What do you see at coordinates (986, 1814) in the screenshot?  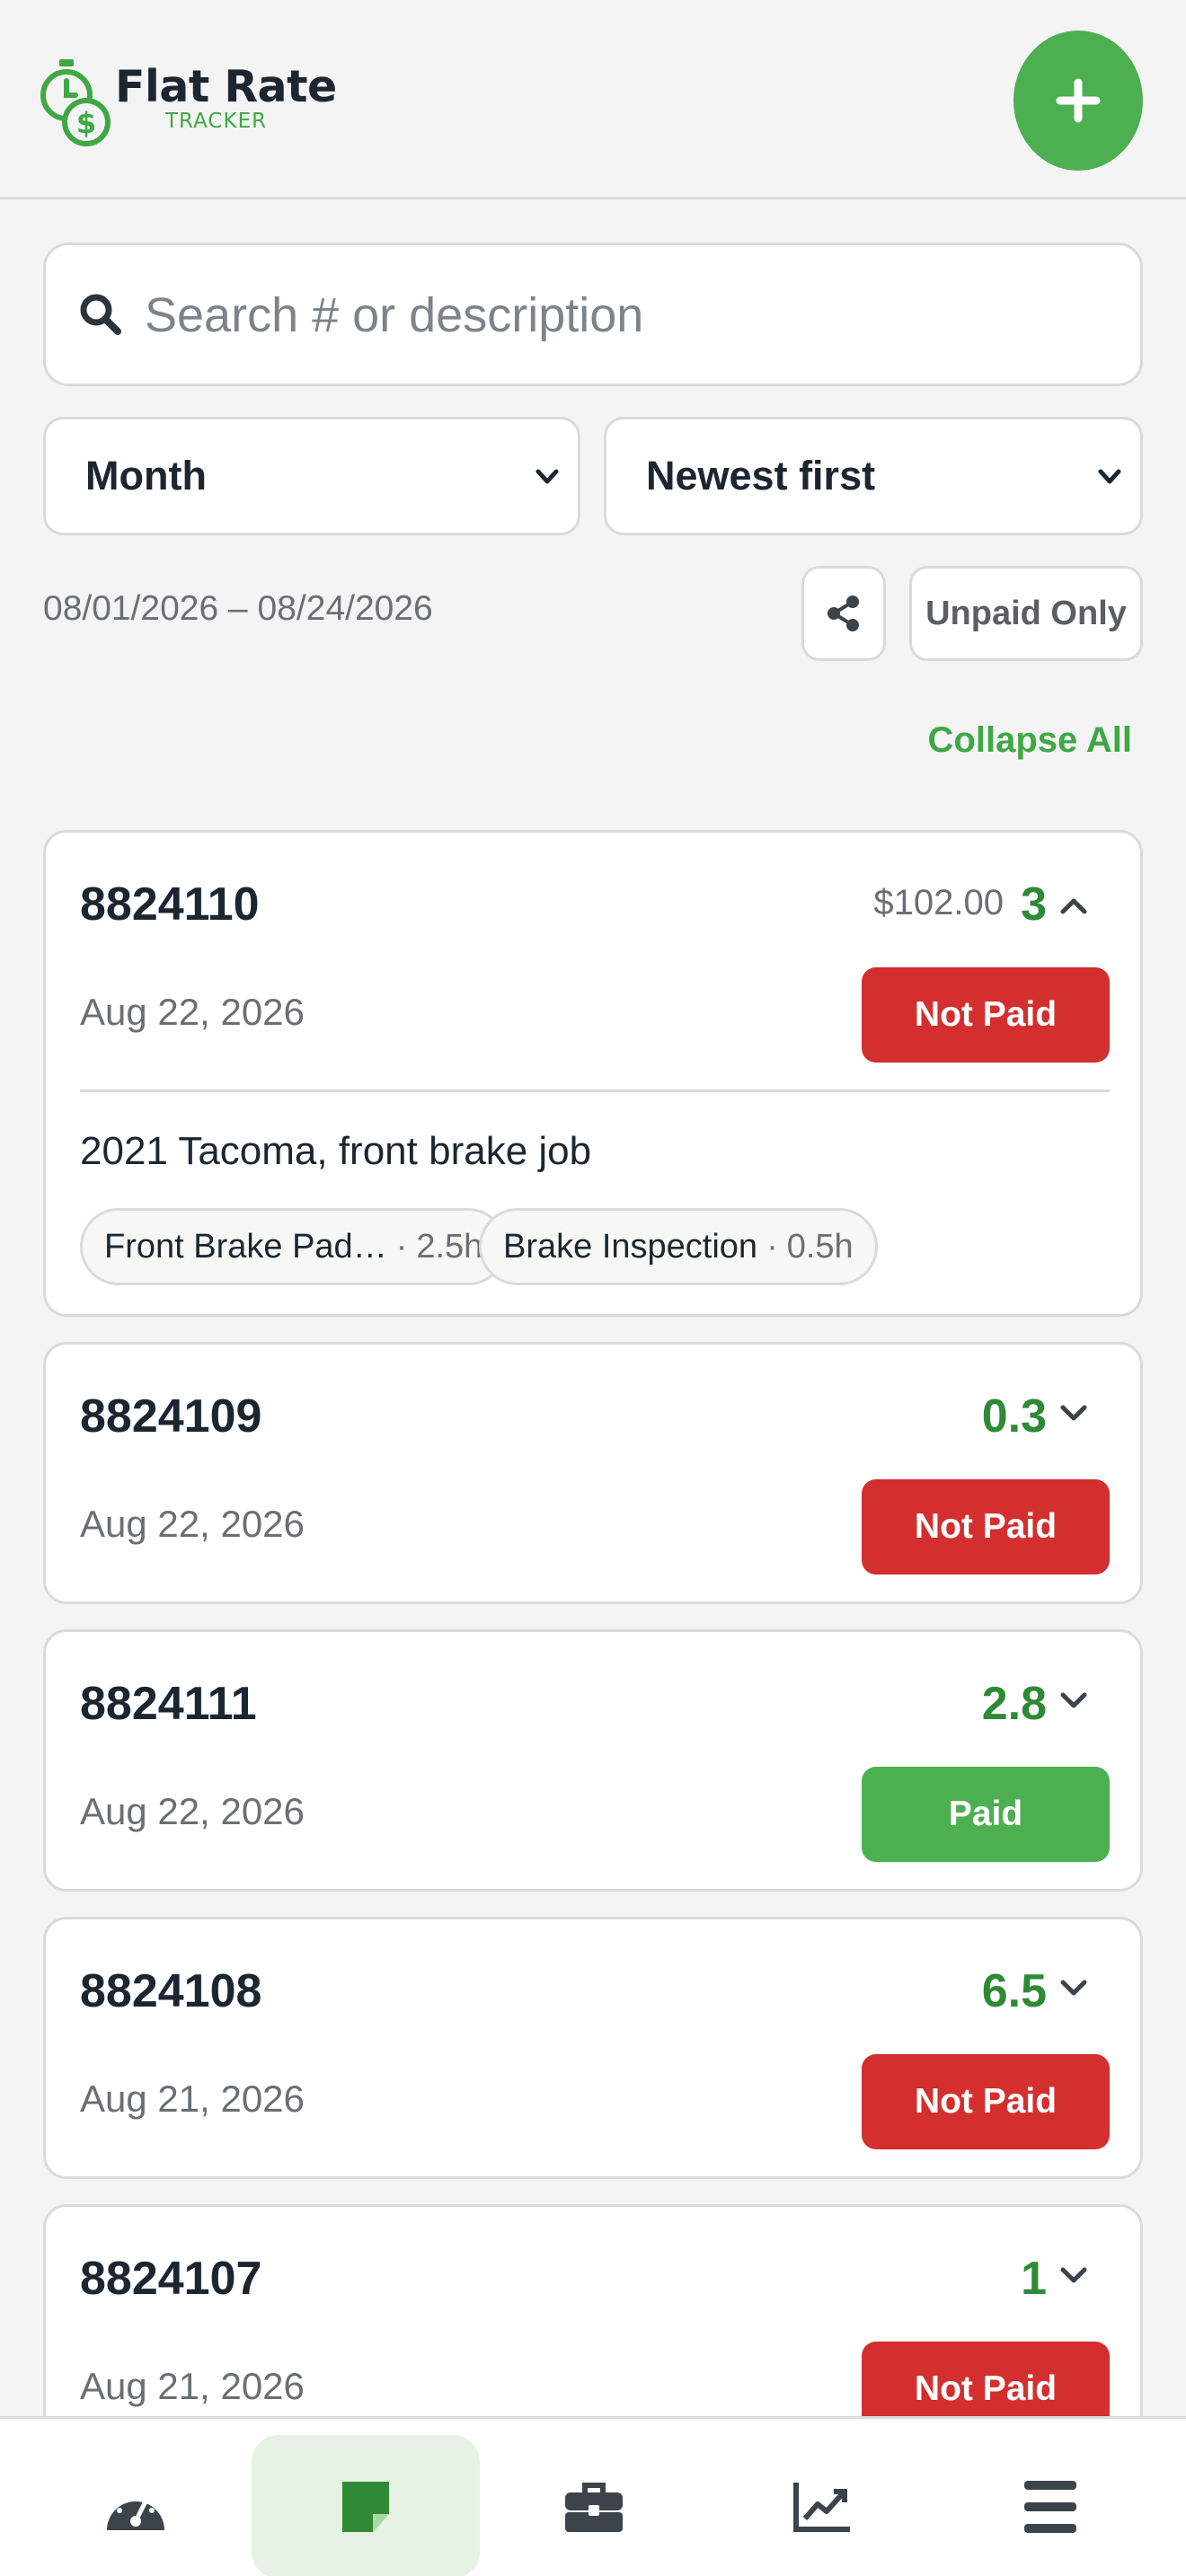 I see `payment-status-badge: Paid` at bounding box center [986, 1814].